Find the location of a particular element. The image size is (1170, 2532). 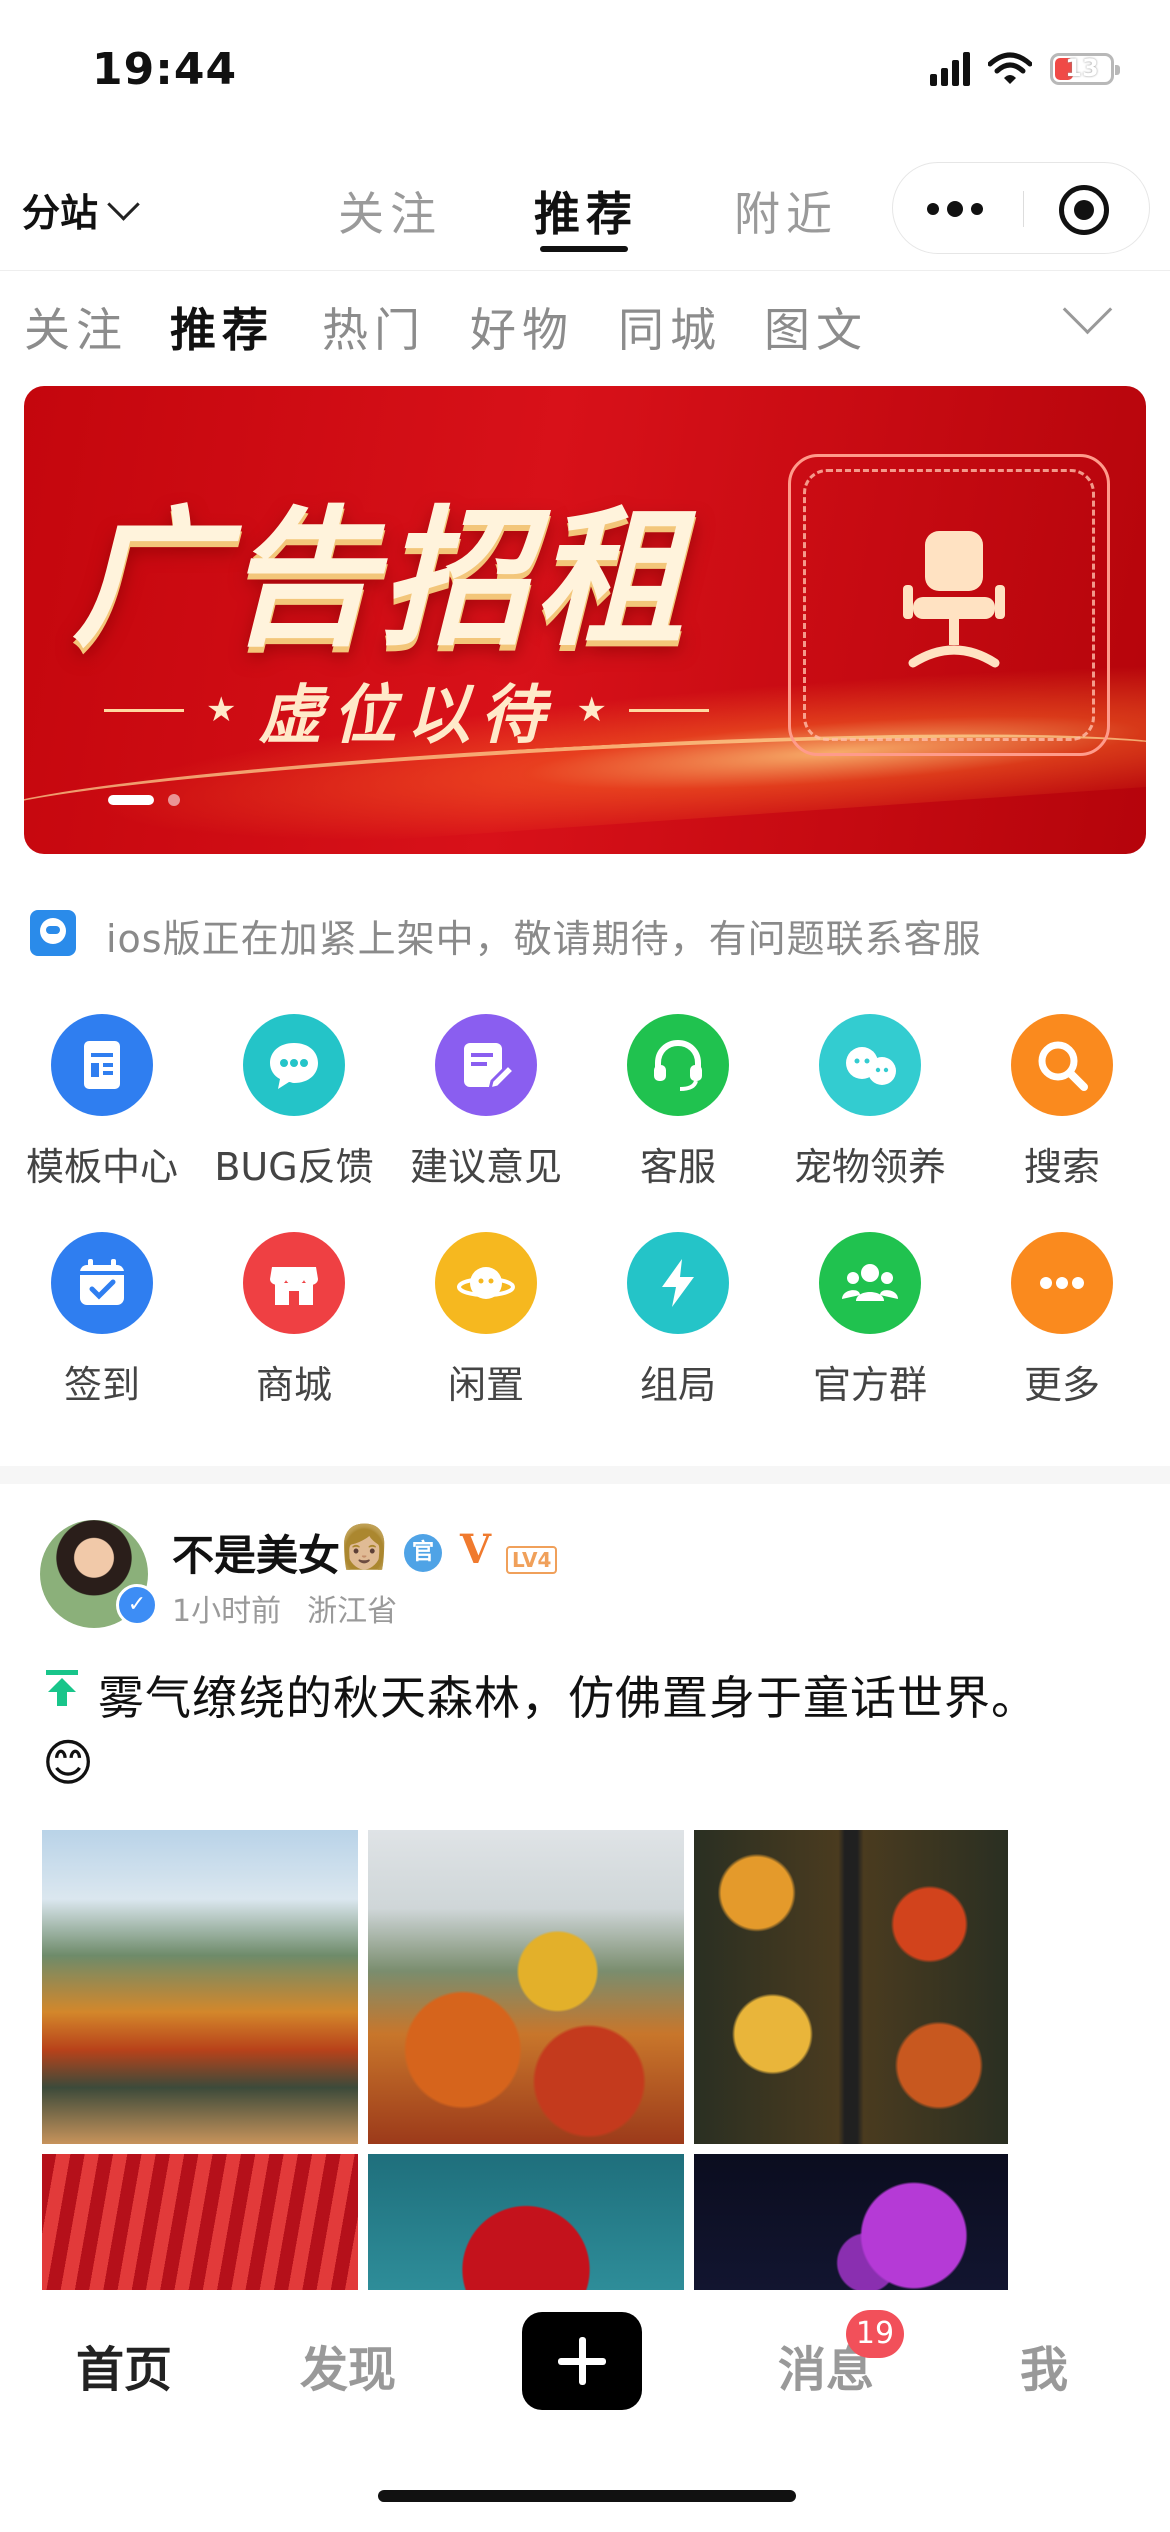

banner-pagination is located at coordinates (144, 800).